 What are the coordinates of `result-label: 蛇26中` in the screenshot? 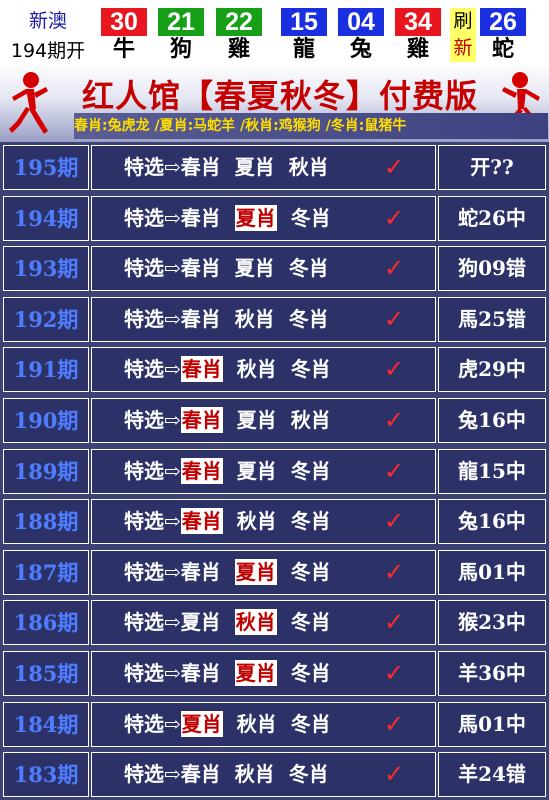 It's located at (492, 217).